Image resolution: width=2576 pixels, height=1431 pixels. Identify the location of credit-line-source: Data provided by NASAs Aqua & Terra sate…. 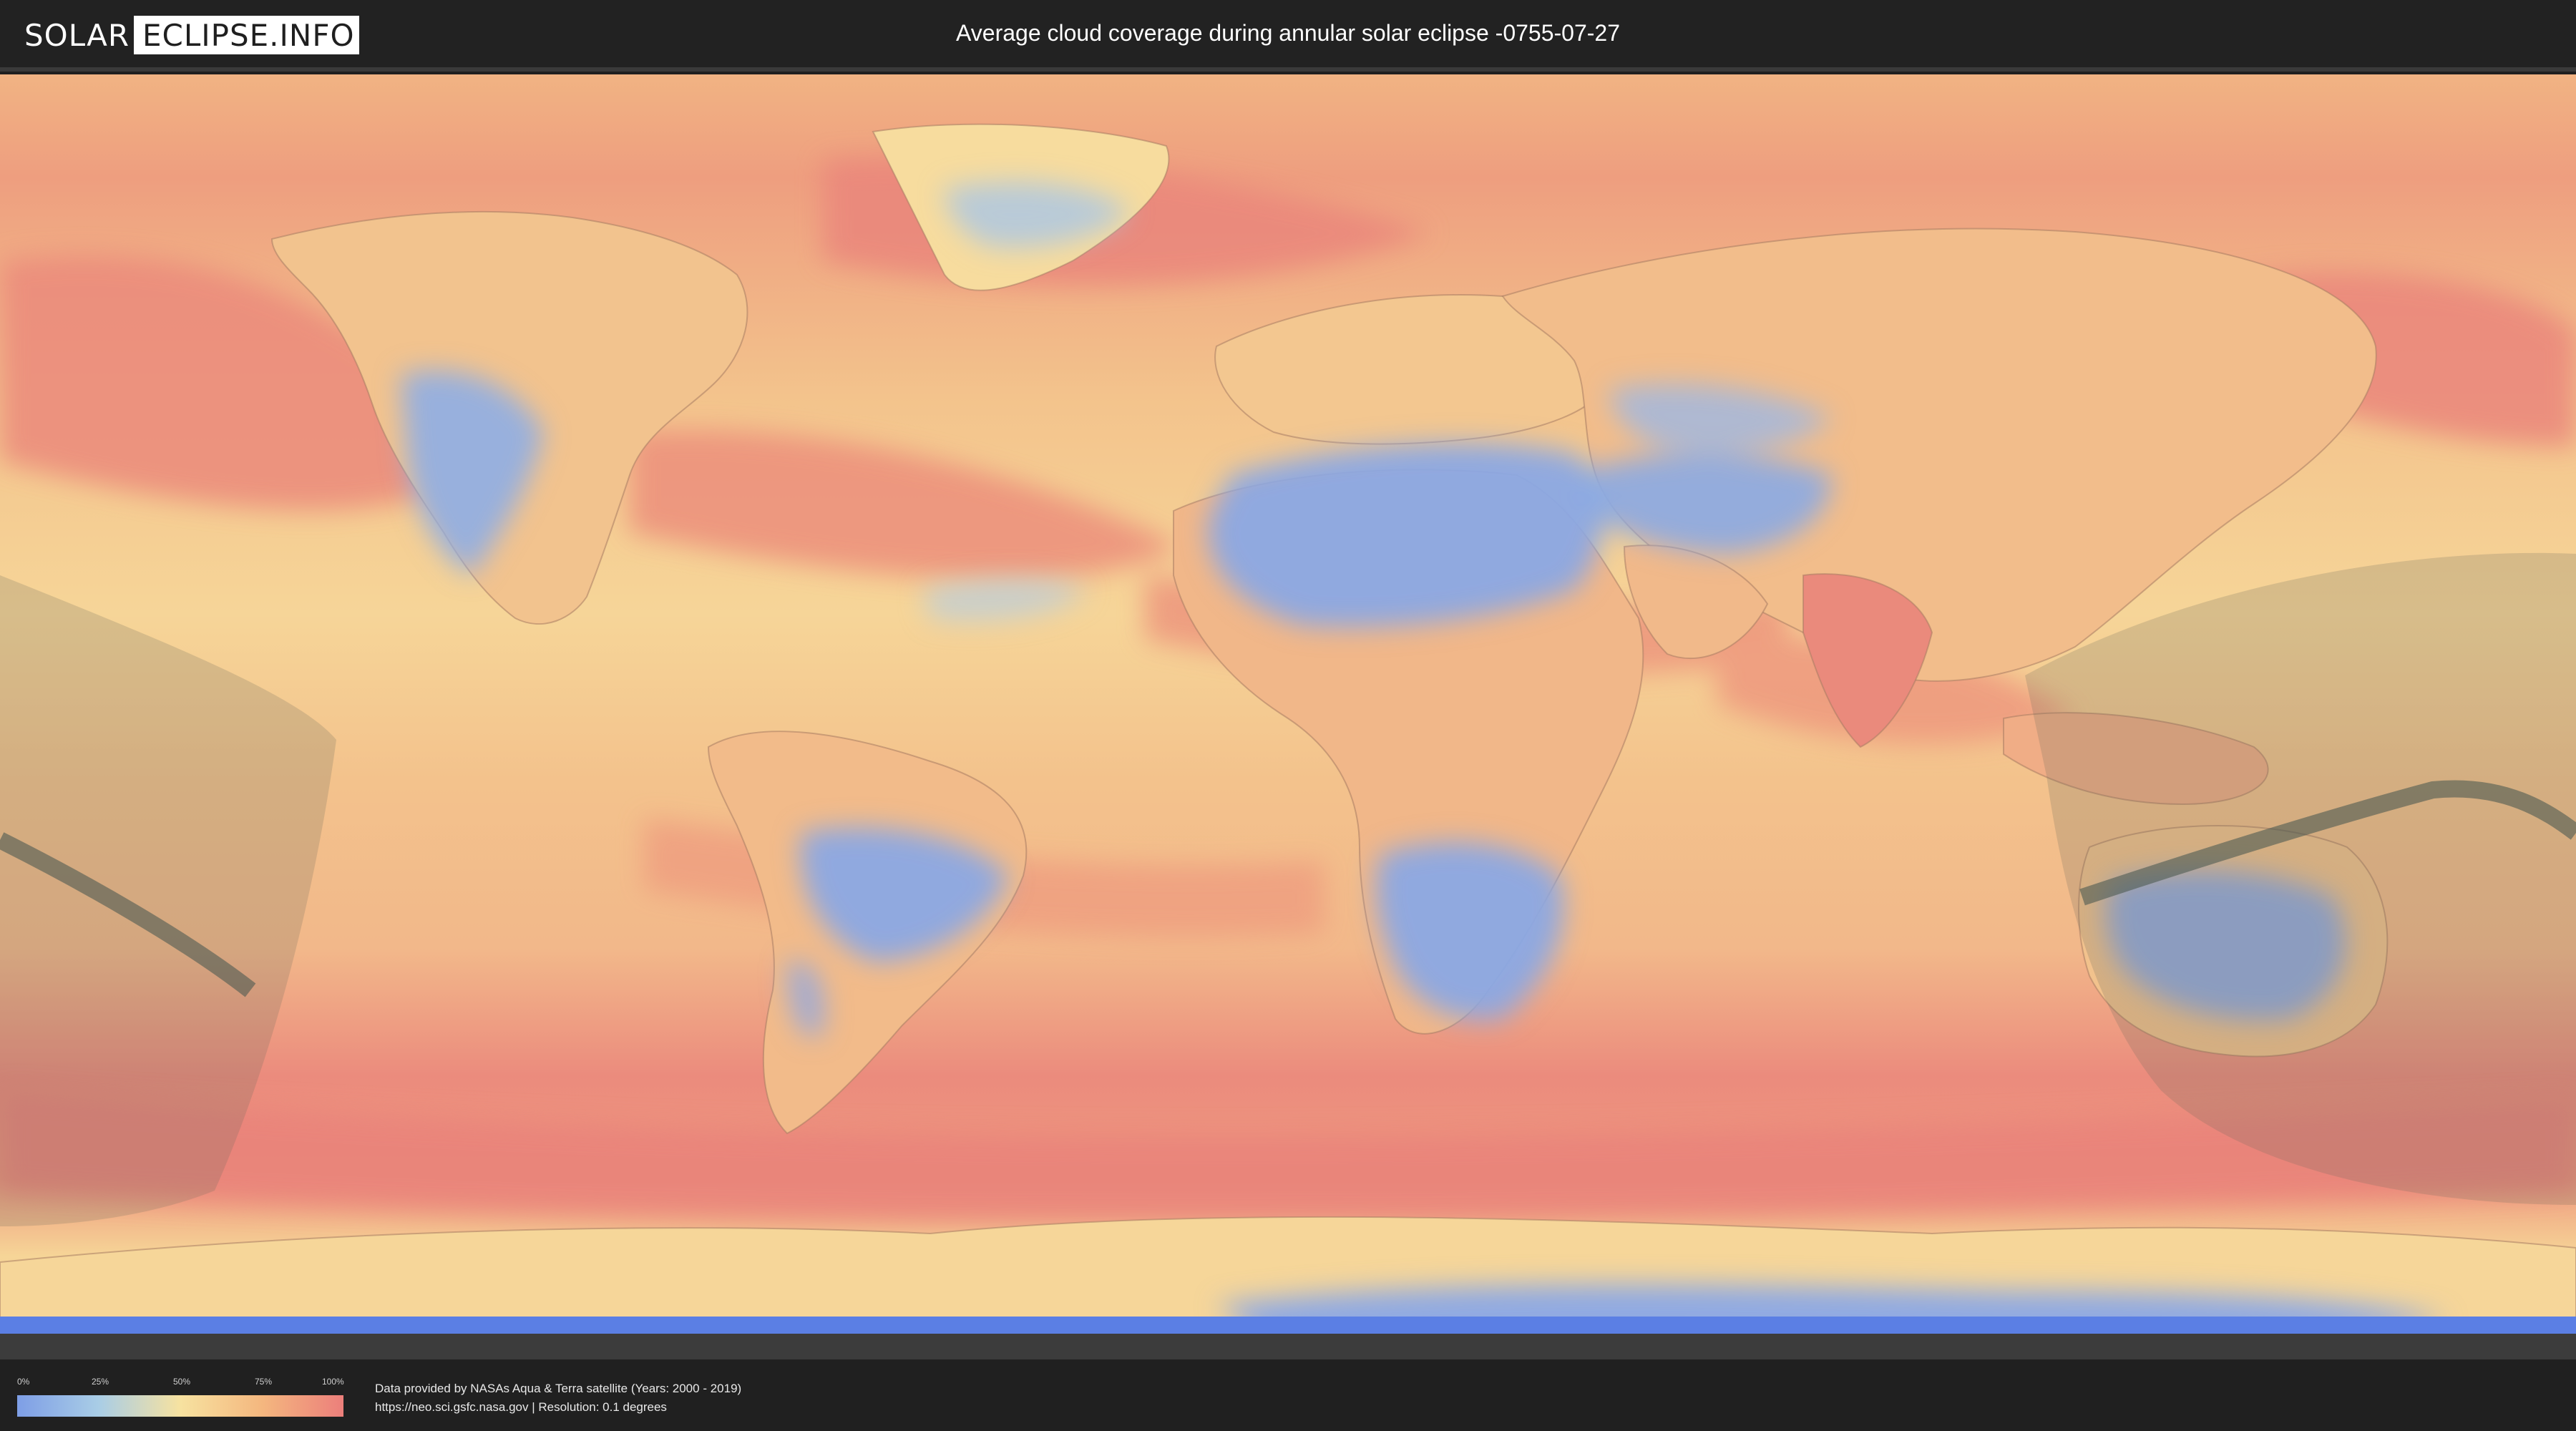
(558, 1388).